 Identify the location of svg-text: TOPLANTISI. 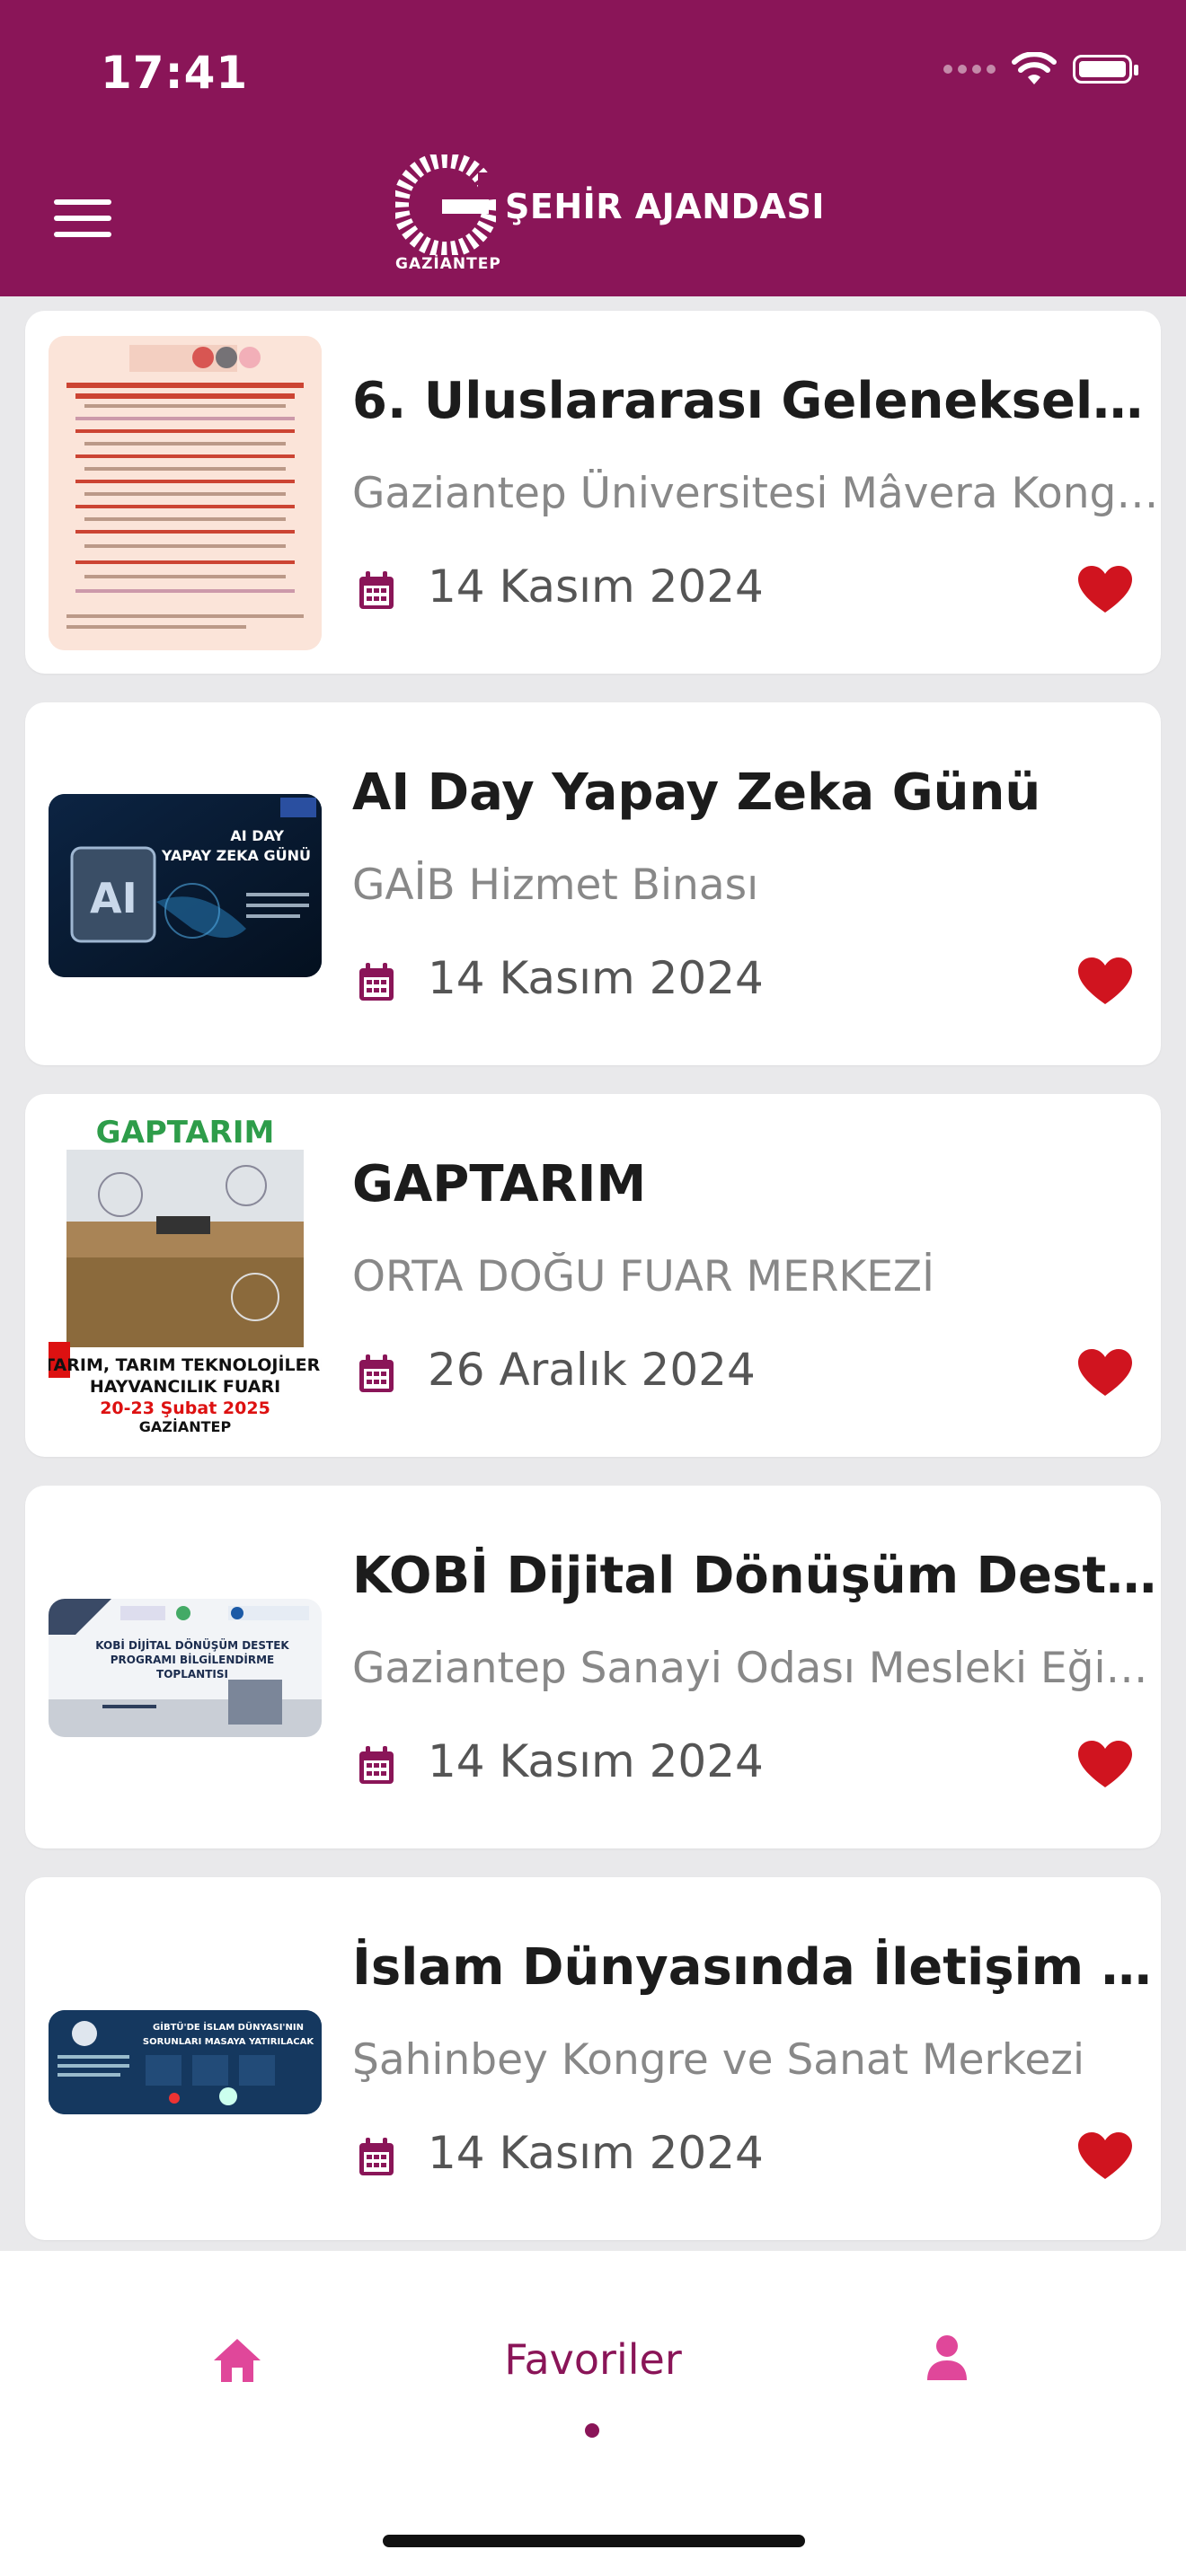
(192, 1674).